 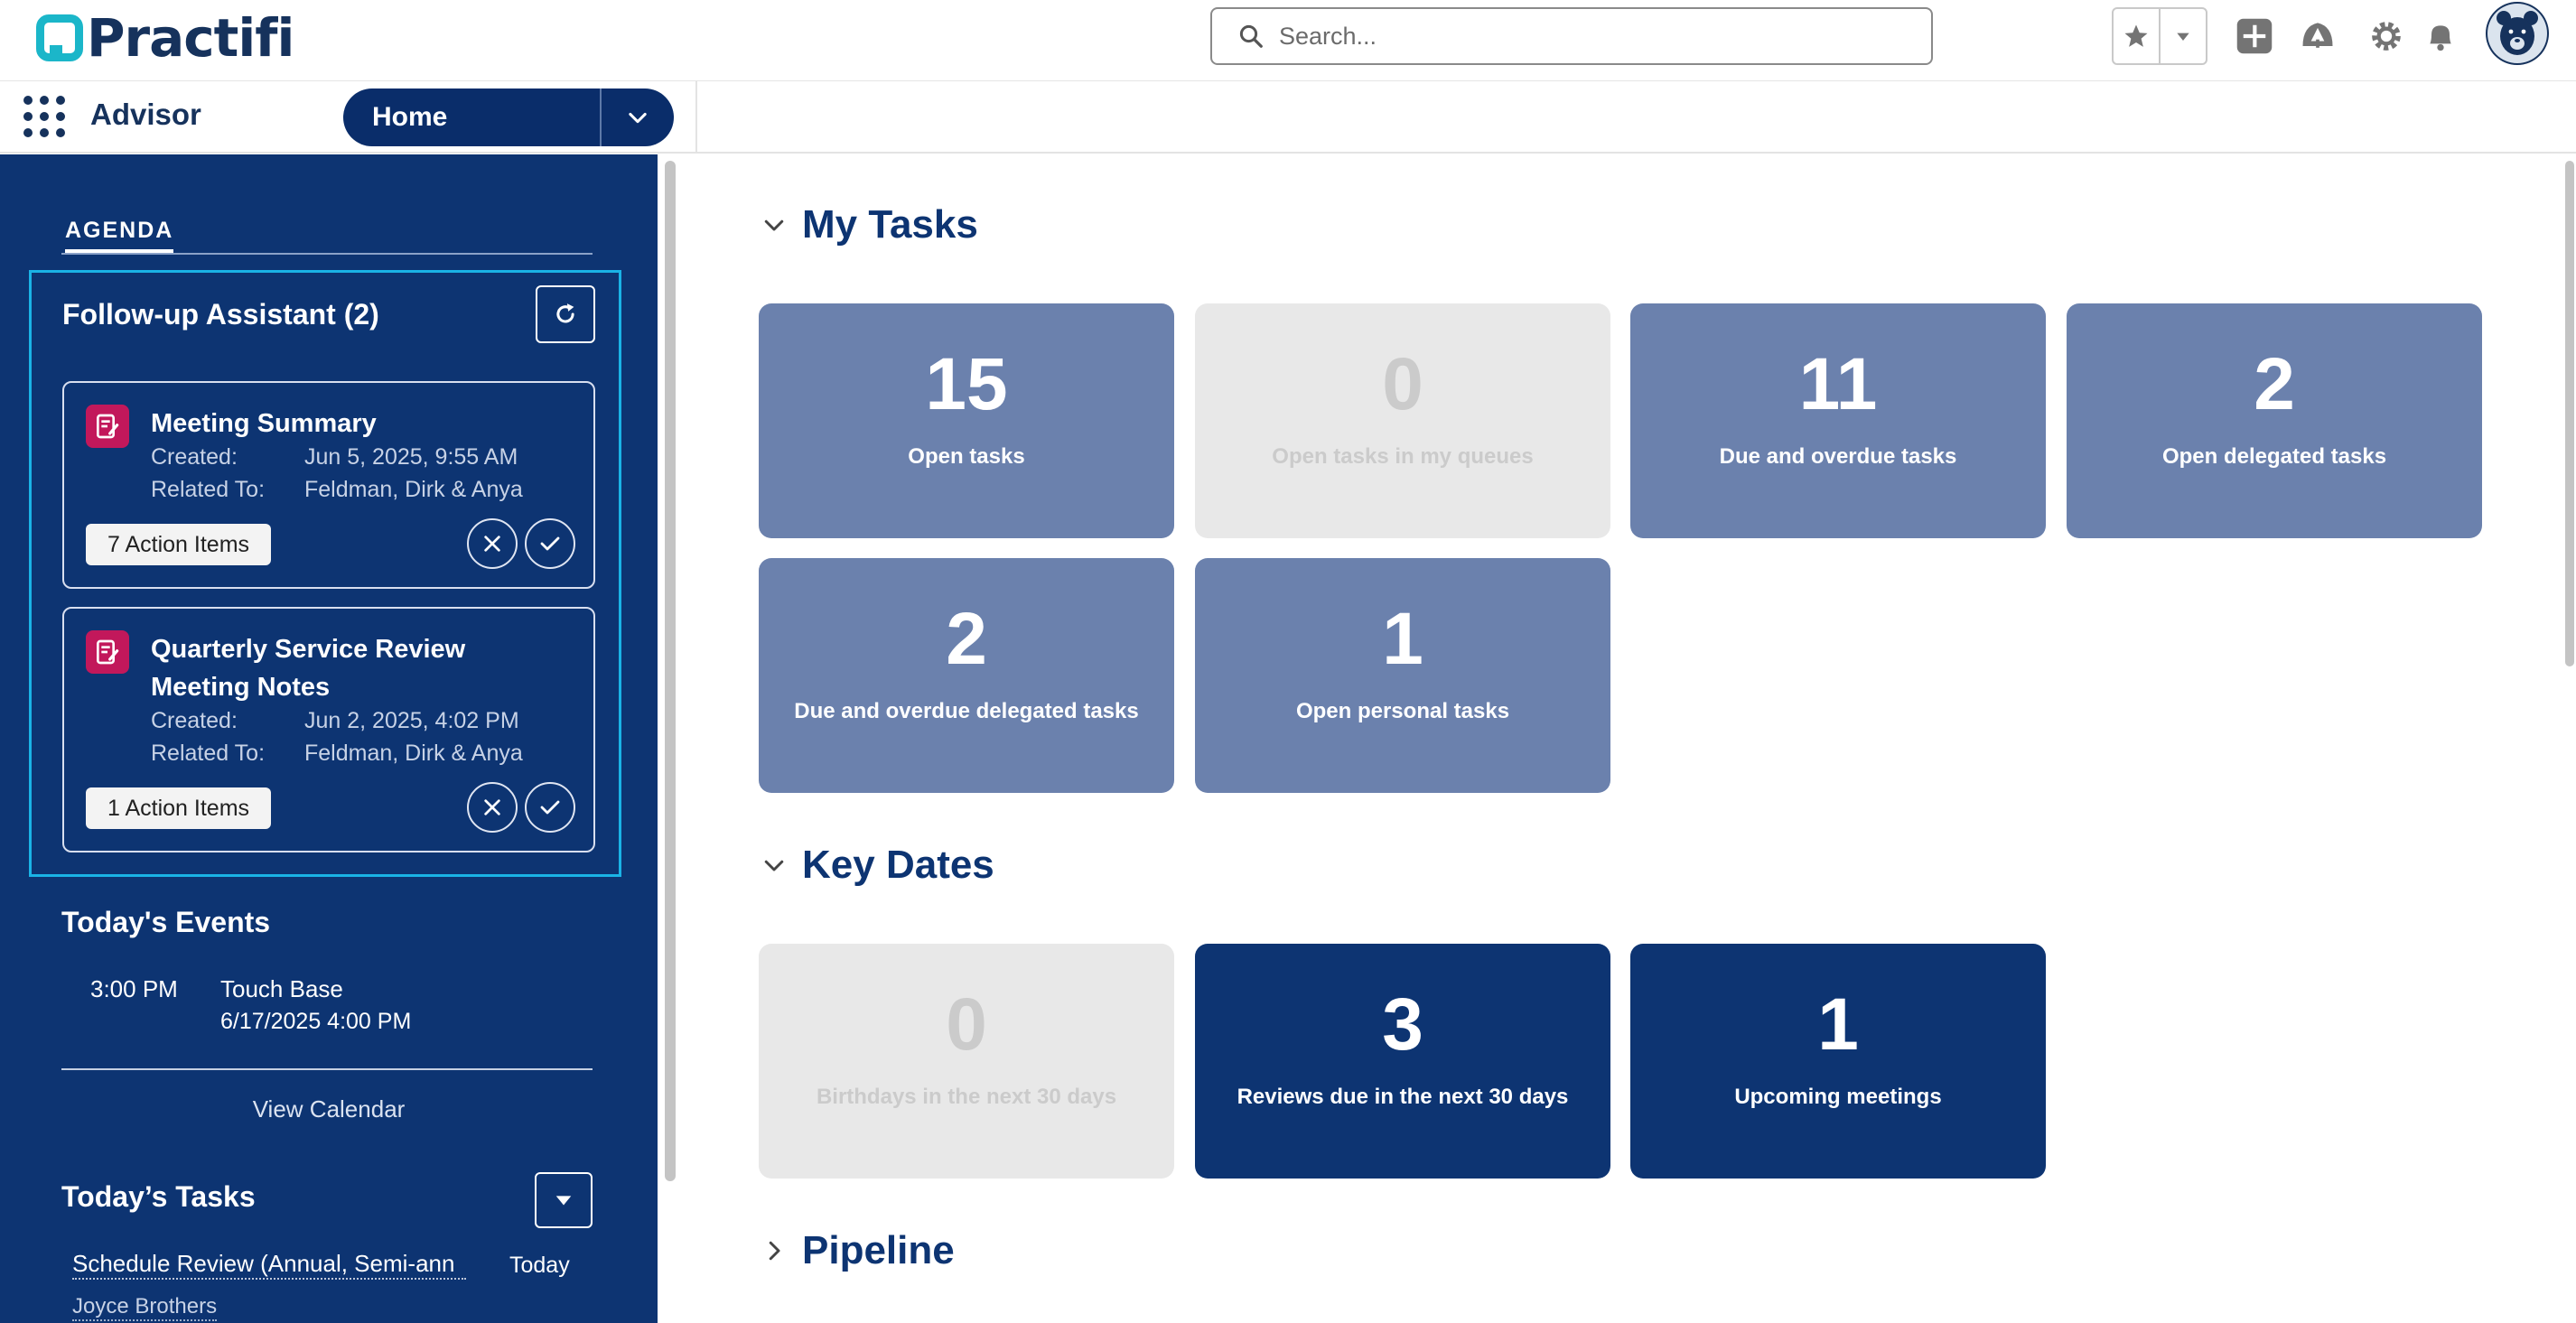 I want to click on tasks-filter-dropdown, so click(x=564, y=1200).